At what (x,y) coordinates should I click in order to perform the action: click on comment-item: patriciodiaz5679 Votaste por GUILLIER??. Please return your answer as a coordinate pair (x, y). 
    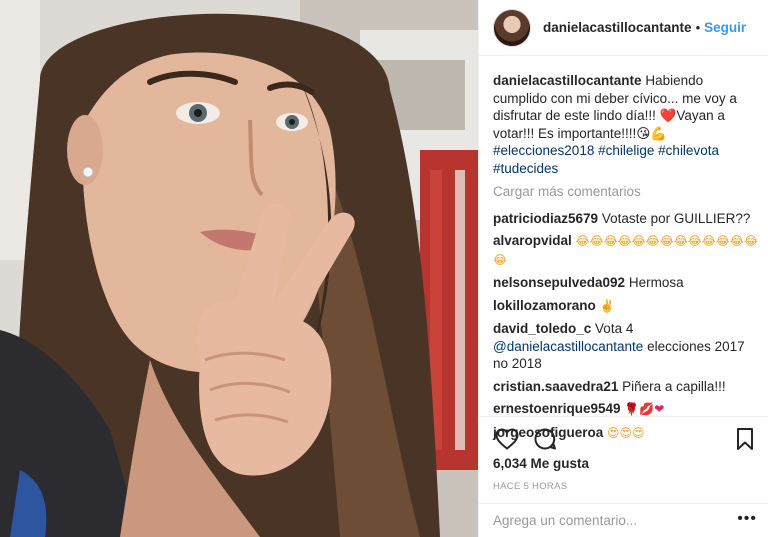
    Looking at the image, I should click on (626, 219).